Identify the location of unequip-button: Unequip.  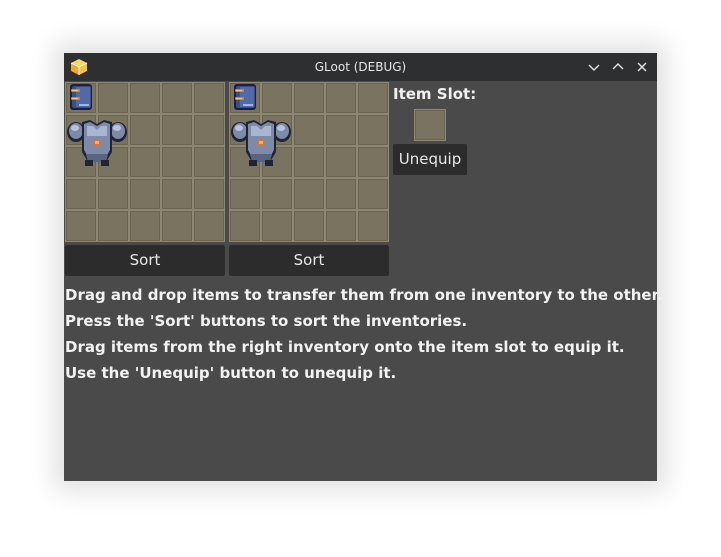
(430, 159).